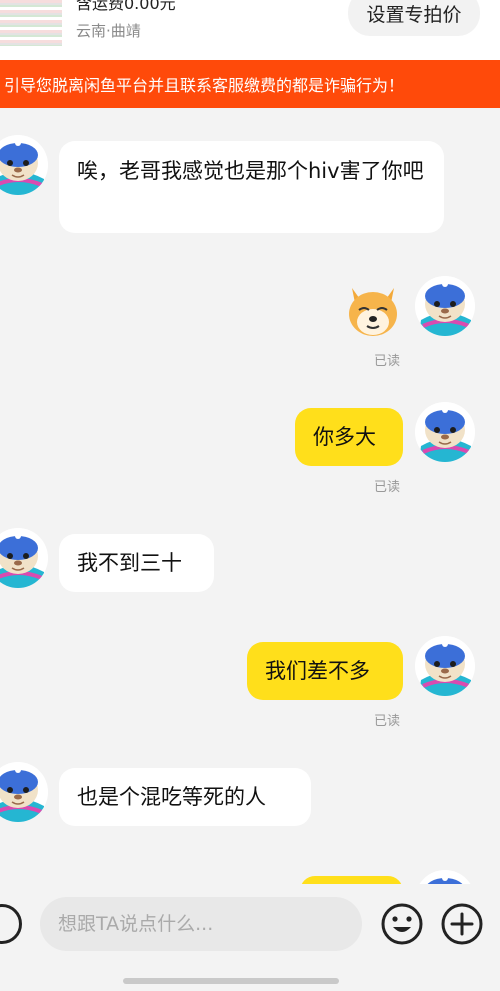  Describe the element at coordinates (31, 23) in the screenshot. I see `product-thumbnail` at that location.